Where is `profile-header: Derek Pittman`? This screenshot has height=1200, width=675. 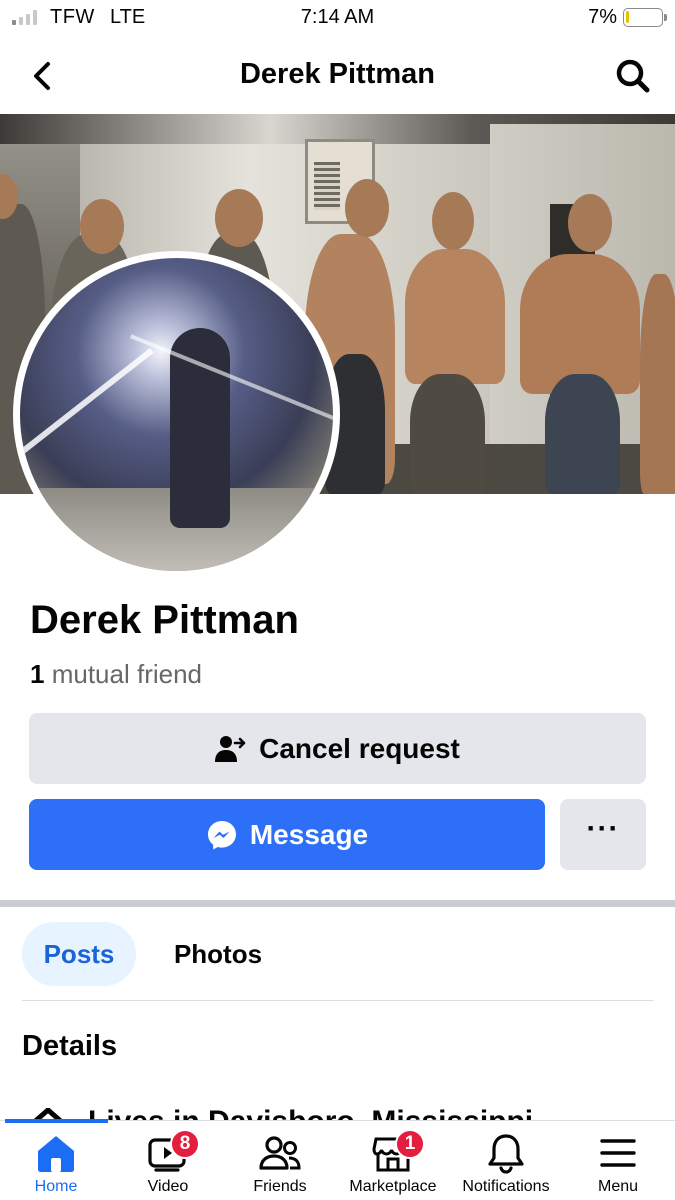
profile-header: Derek Pittman is located at coordinates (337, 77).